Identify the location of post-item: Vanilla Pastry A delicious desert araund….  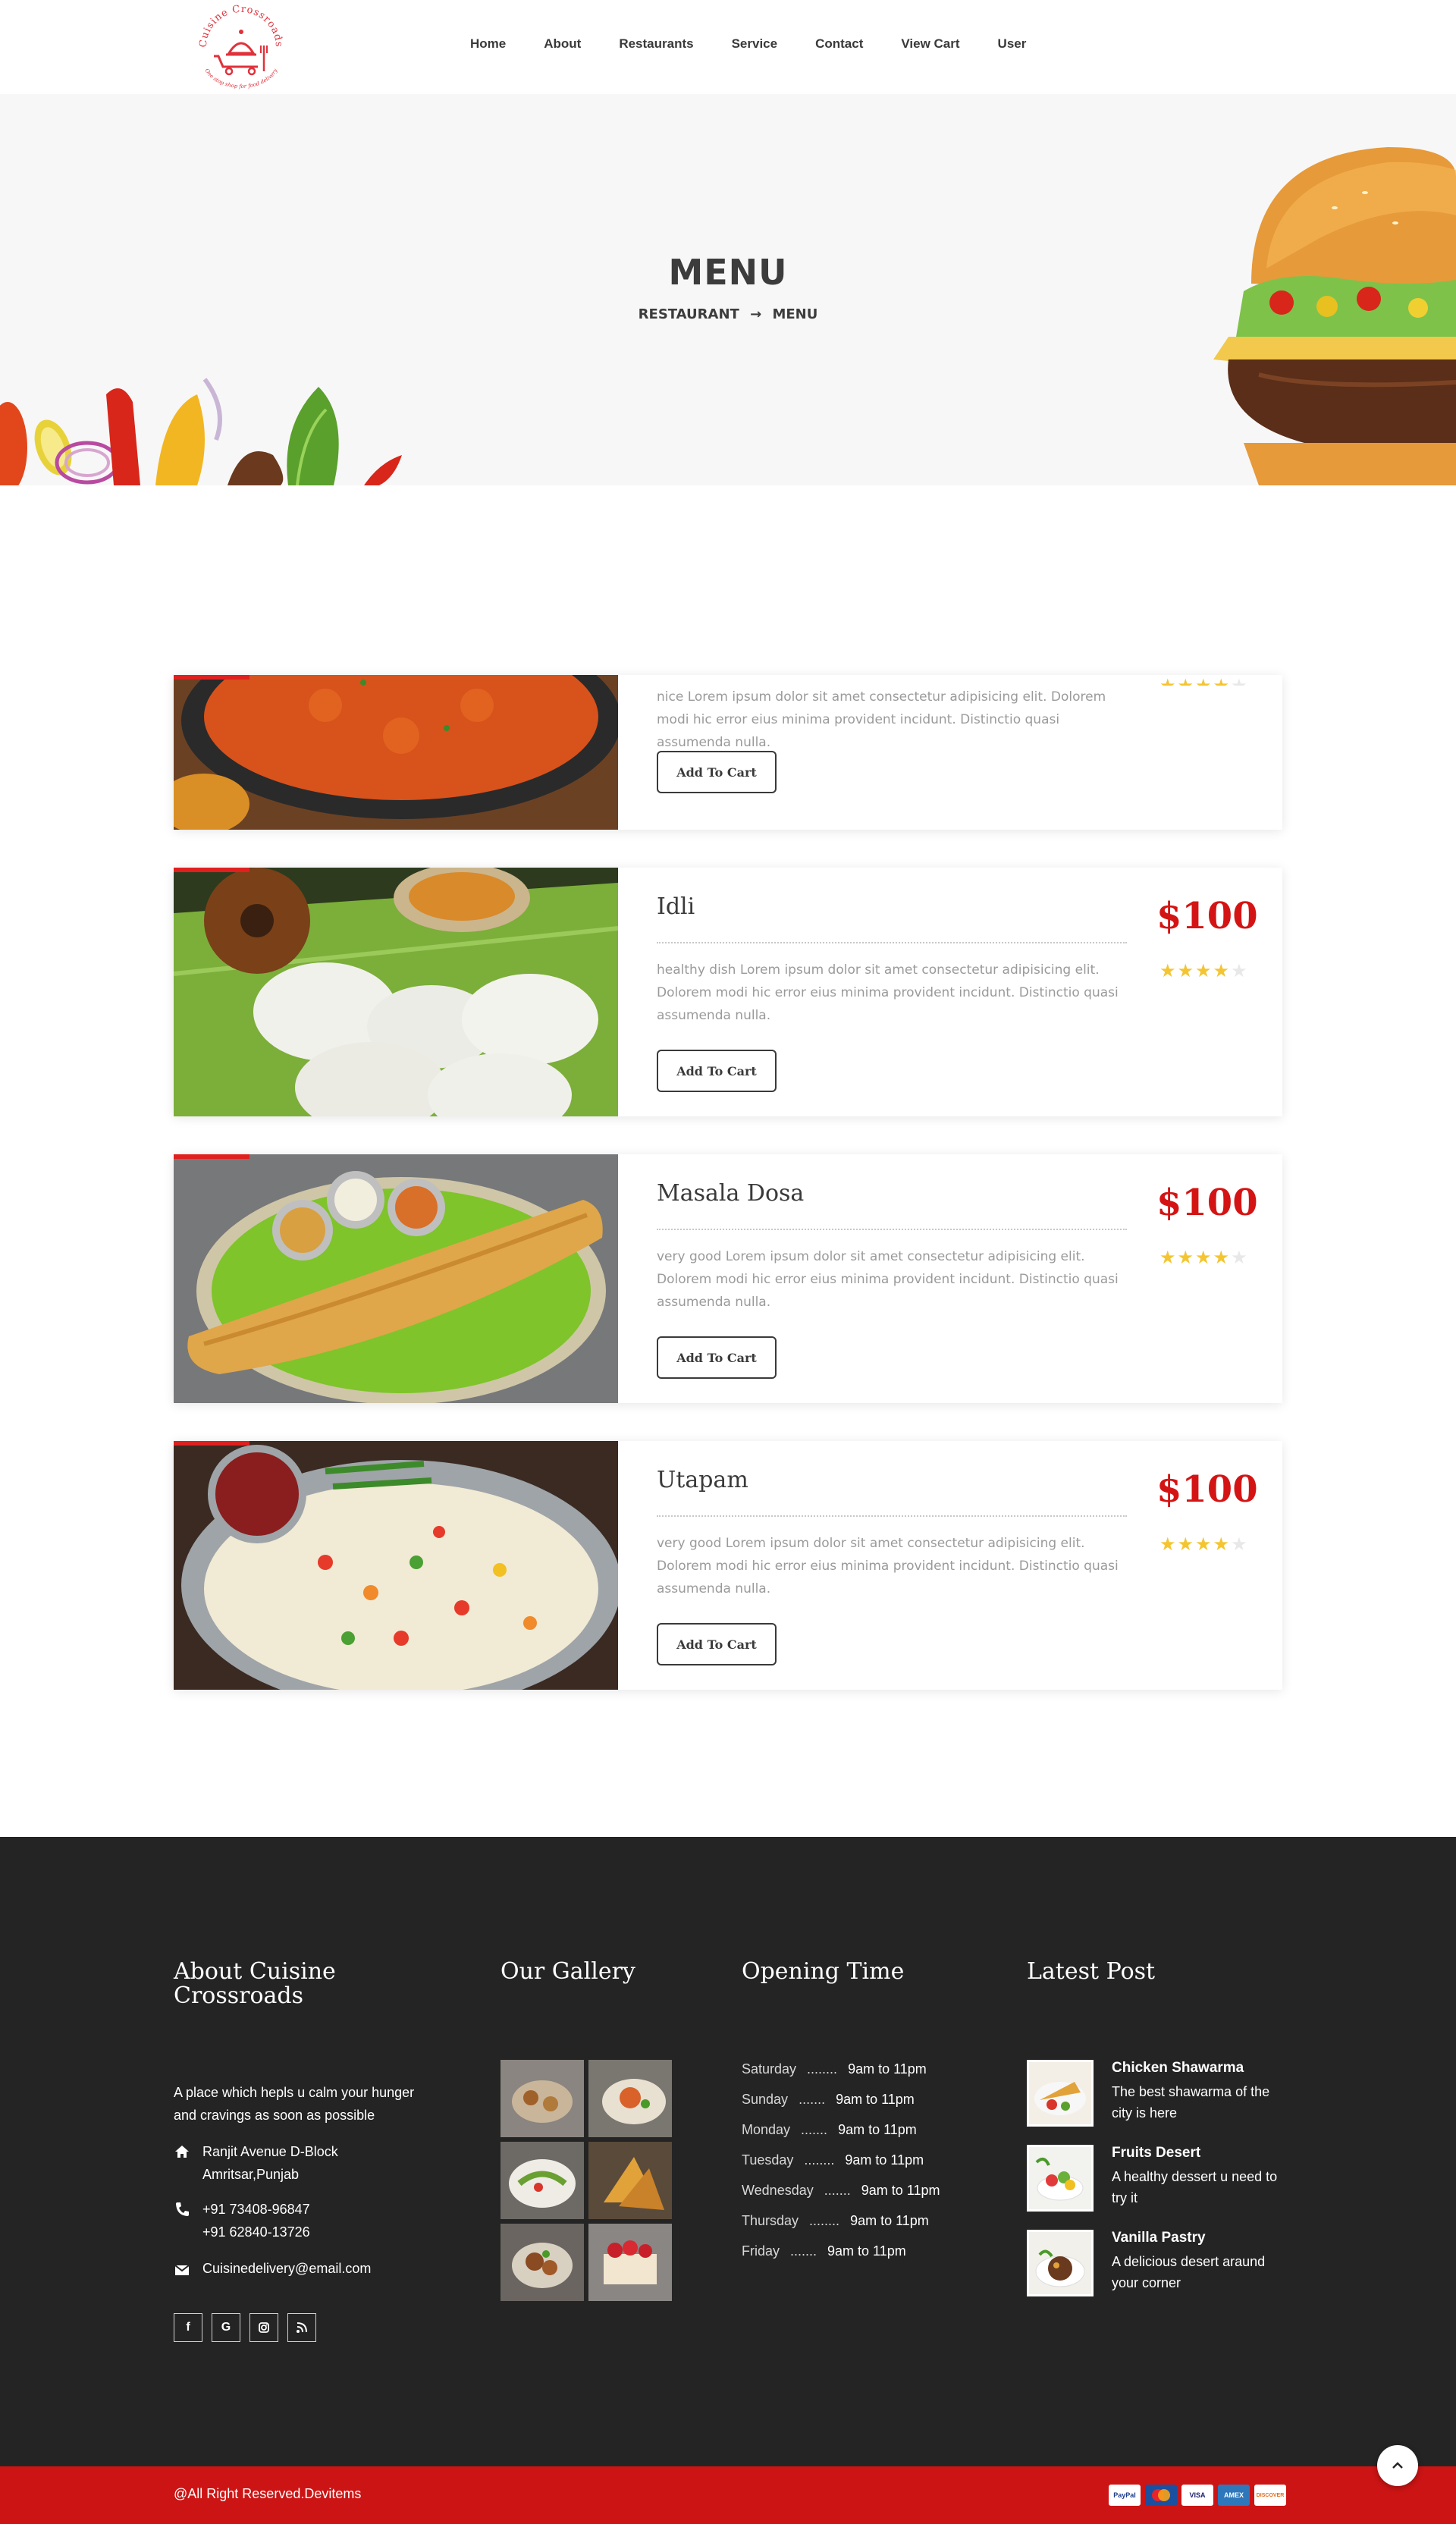
(1163, 2264).